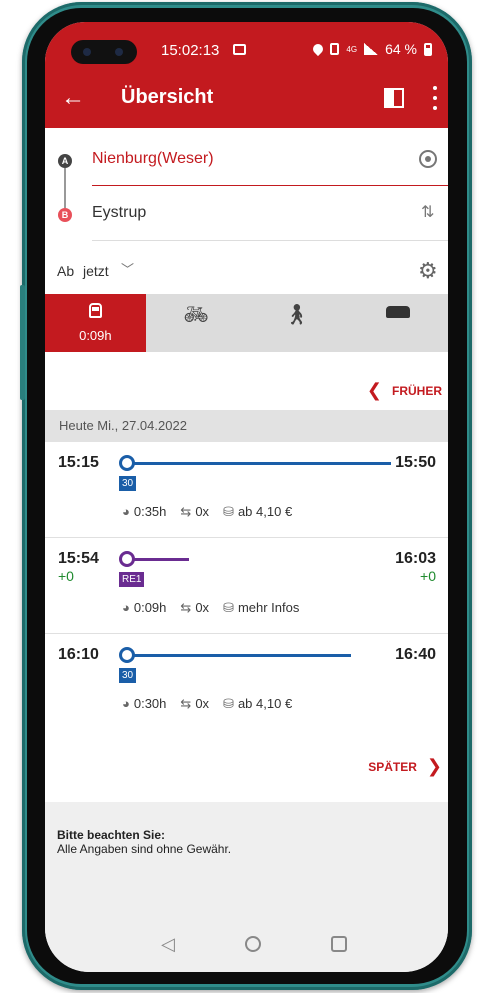 The image size is (479, 993). I want to click on battery-percent: 64 %, so click(401, 49).